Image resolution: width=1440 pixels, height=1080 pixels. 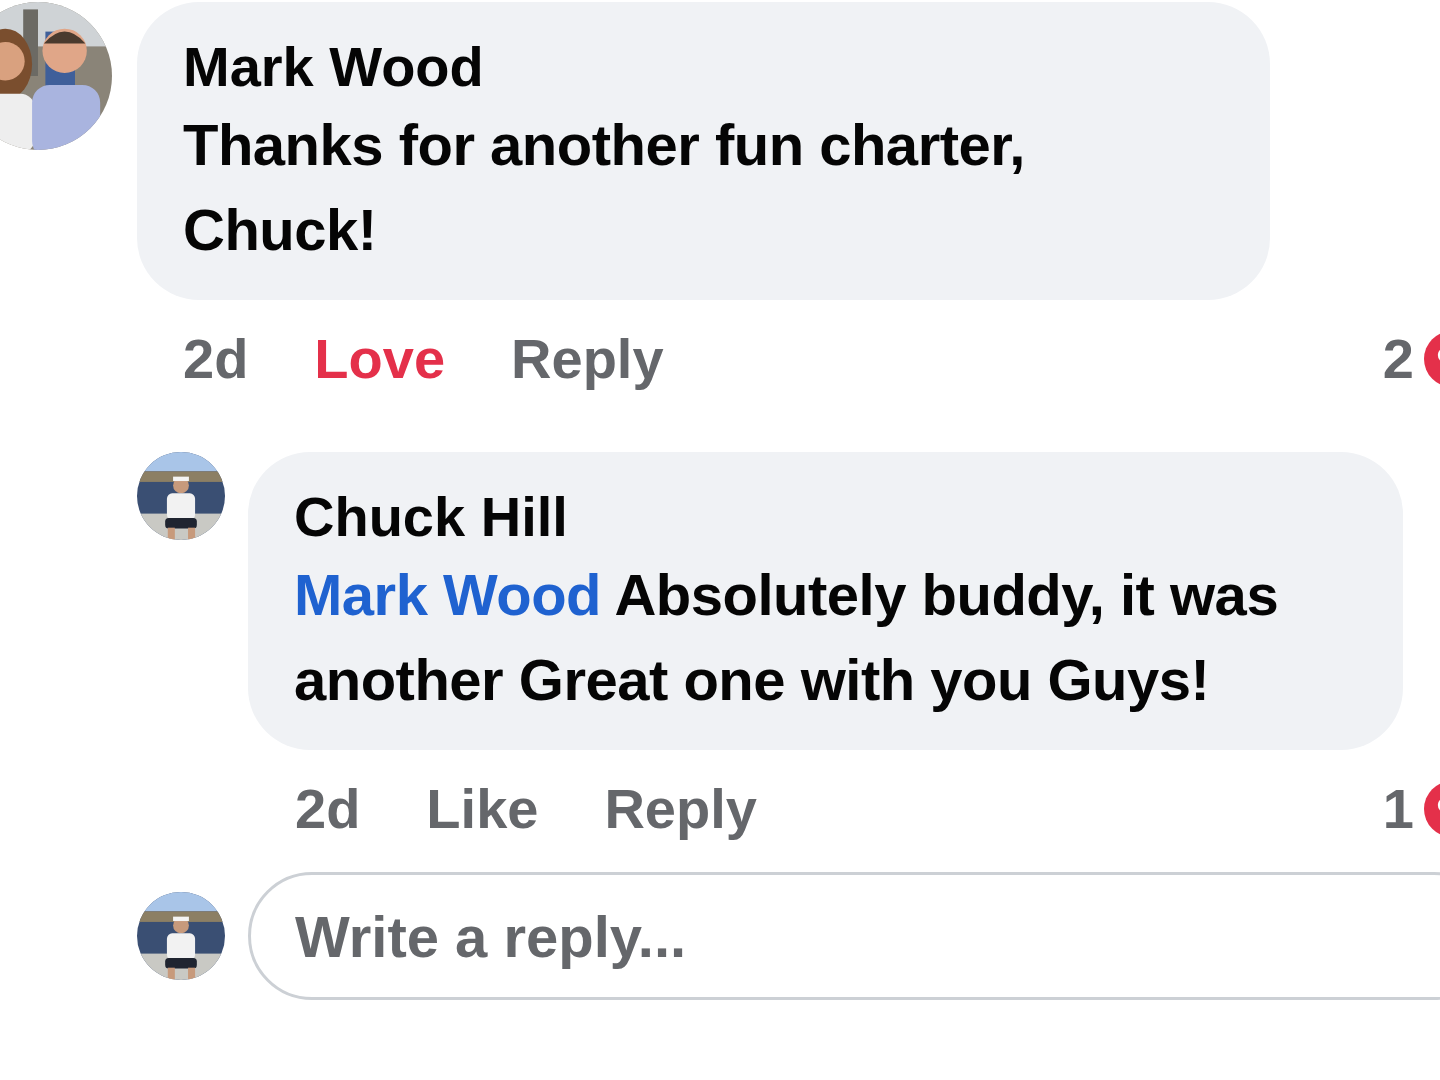 What do you see at coordinates (431, 517) in the screenshot?
I see `author-name: Chuck Hill` at bounding box center [431, 517].